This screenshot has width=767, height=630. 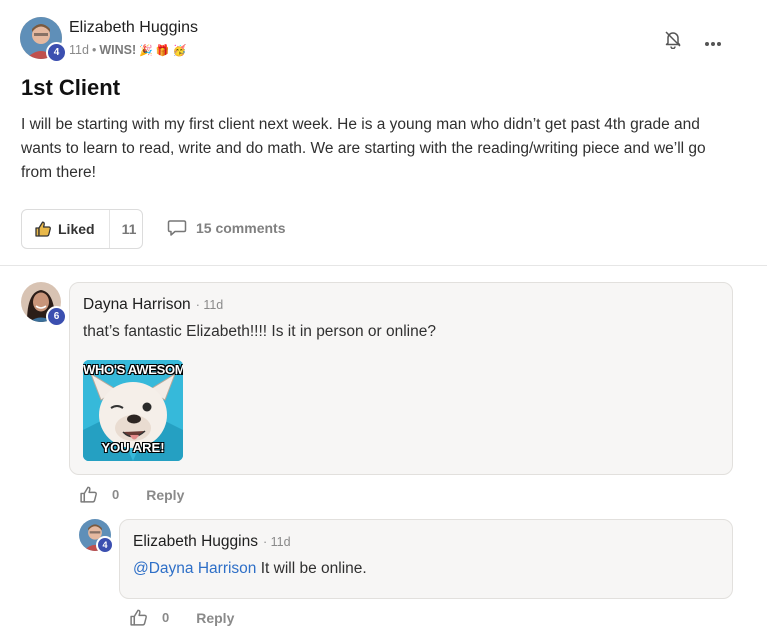 What do you see at coordinates (241, 228) in the screenshot?
I see `comments-count-label: 15 comments` at bounding box center [241, 228].